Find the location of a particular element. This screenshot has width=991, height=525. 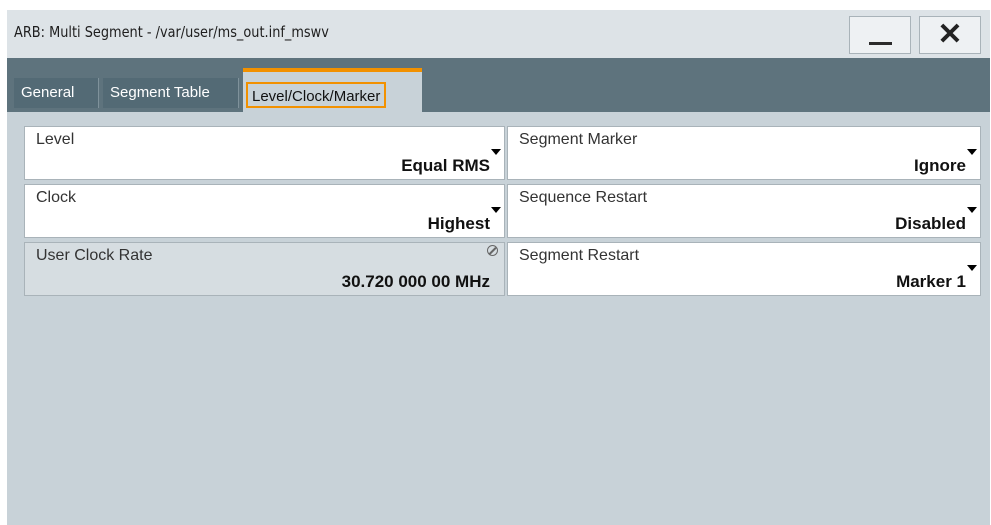

clock-dropdown: Clock Highest is located at coordinates (264, 211).